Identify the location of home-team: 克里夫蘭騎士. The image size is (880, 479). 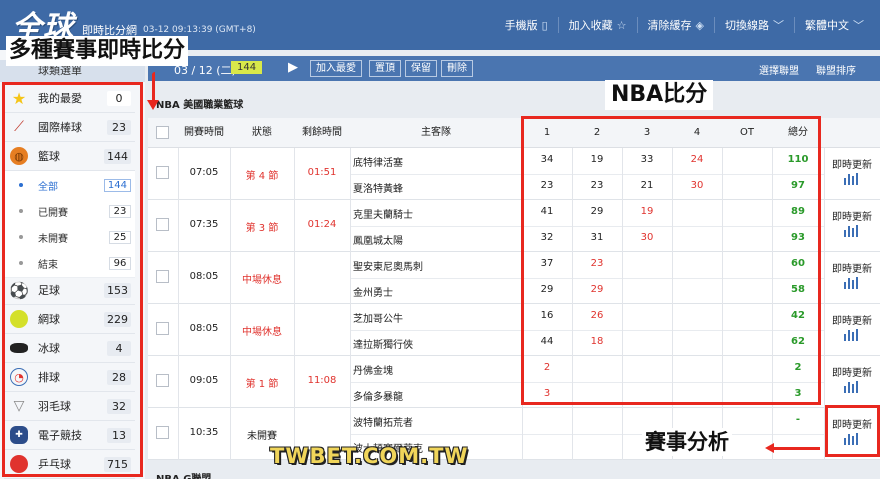
(436, 213).